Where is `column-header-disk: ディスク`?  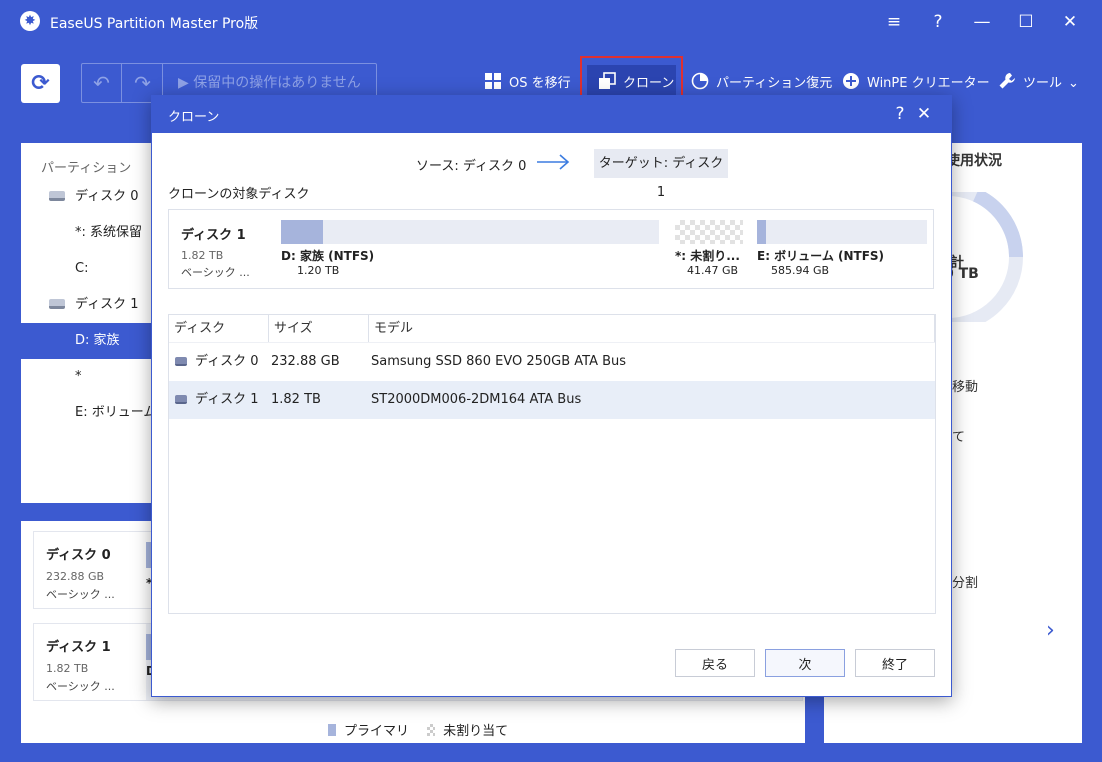
column-header-disk: ディスク is located at coordinates (219, 329).